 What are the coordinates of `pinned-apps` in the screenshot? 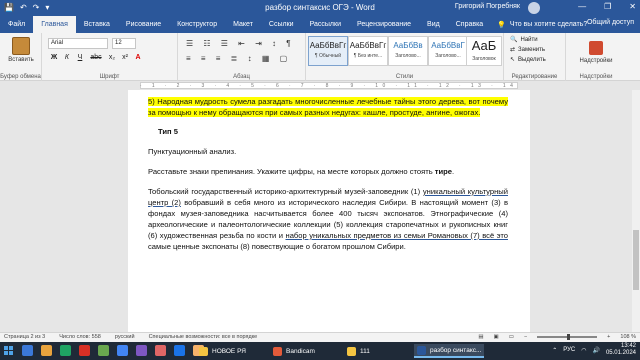 It's located at (113, 350).